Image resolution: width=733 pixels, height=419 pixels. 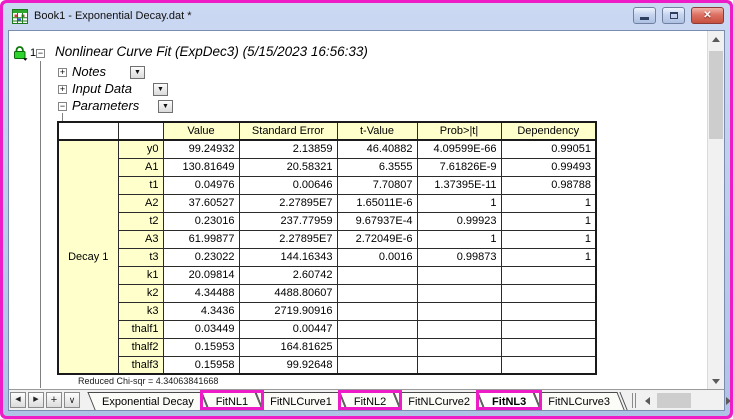 What do you see at coordinates (201, 221) in the screenshot?
I see `value-cell: 0.23016` at bounding box center [201, 221].